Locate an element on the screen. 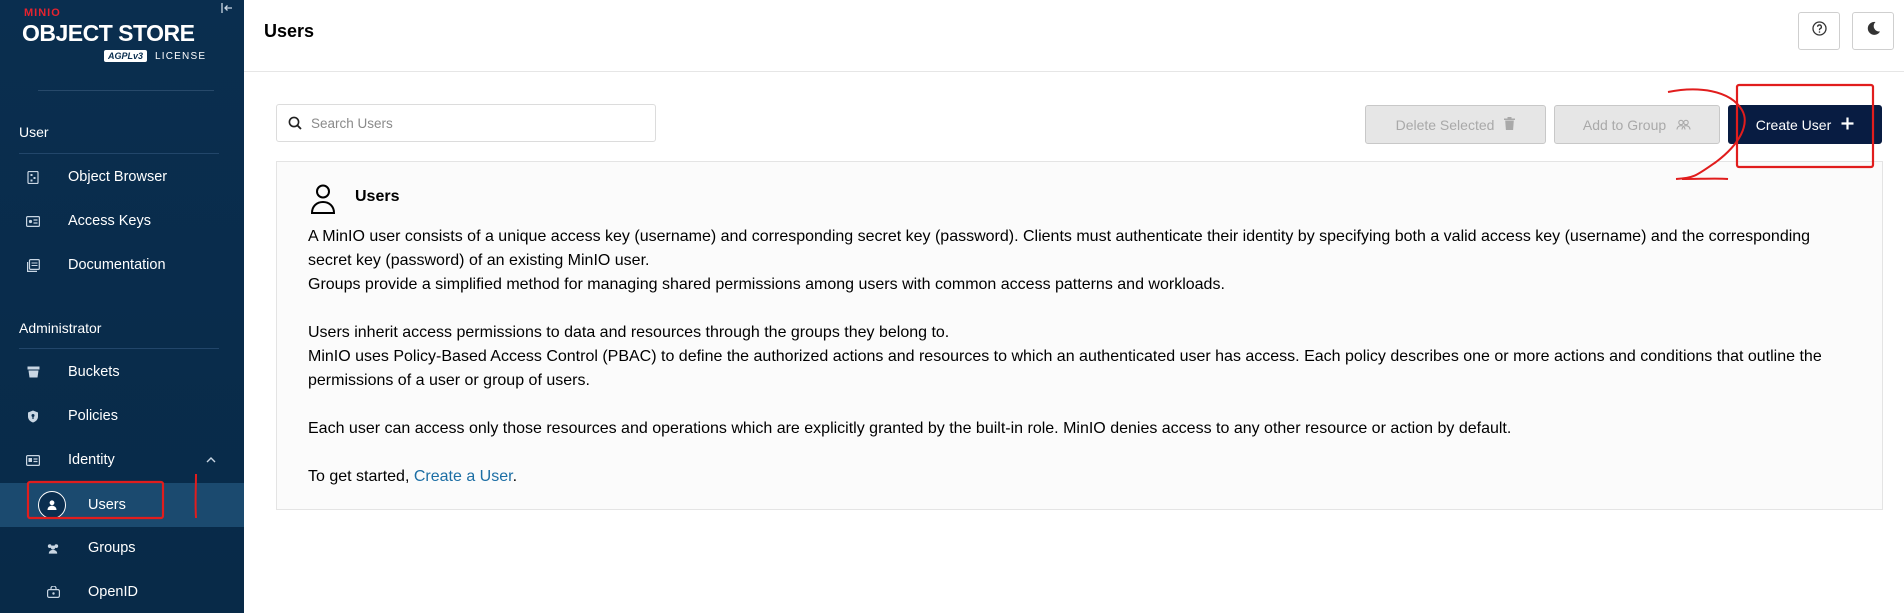 This screenshot has width=1904, height=613. add-to-group-label: Add to Group is located at coordinates (1624, 124).